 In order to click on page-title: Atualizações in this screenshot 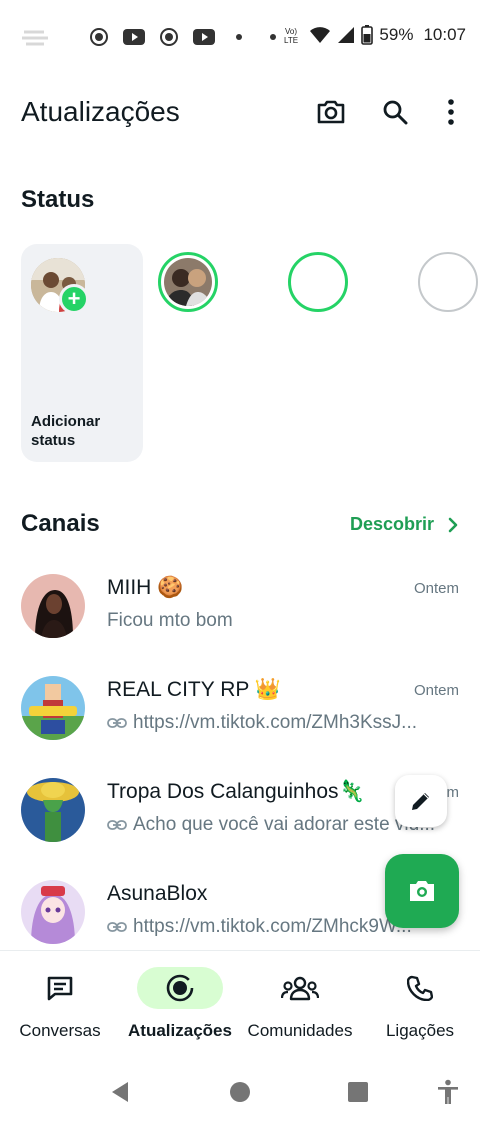, I will do `click(100, 111)`.